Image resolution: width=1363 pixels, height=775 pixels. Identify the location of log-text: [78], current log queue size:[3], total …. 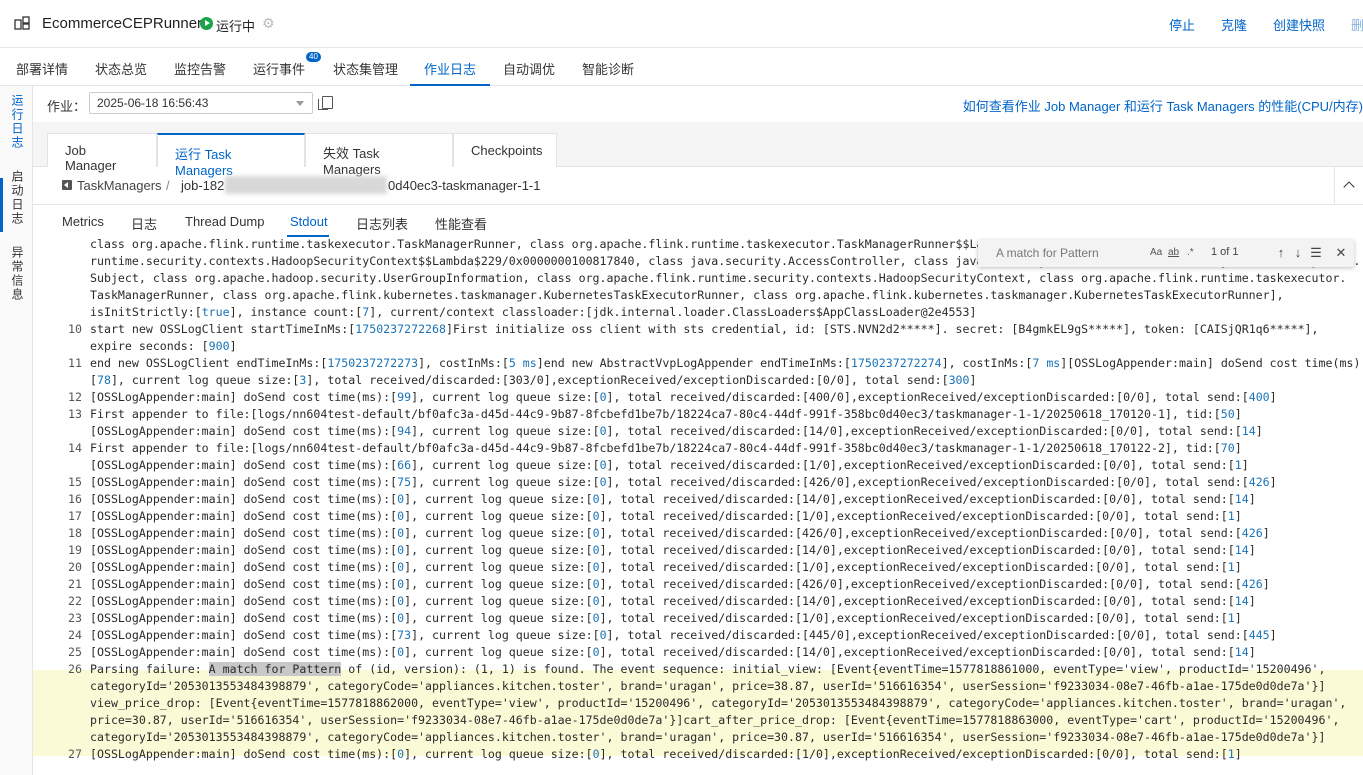
(533, 380).